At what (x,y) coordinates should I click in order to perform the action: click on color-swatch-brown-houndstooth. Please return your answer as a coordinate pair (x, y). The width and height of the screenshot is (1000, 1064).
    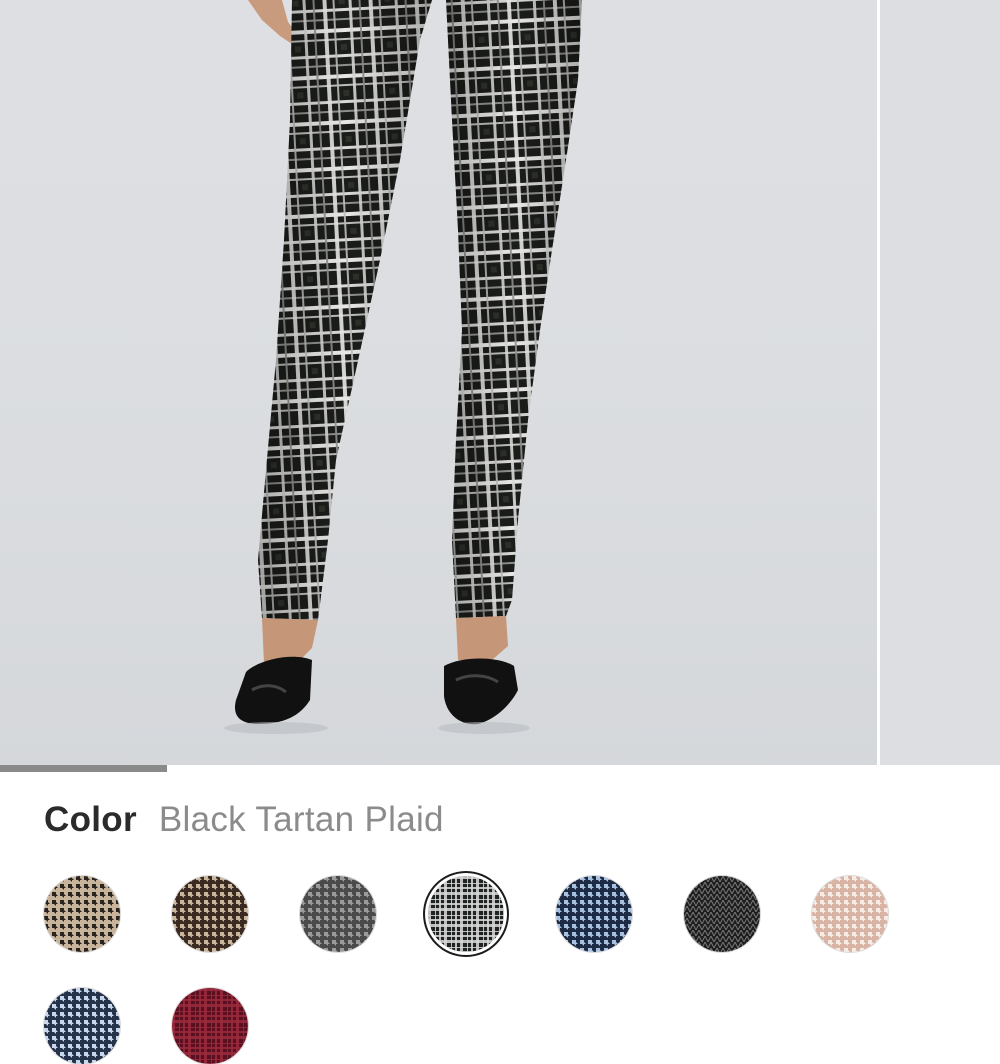
    Looking at the image, I should click on (210, 914).